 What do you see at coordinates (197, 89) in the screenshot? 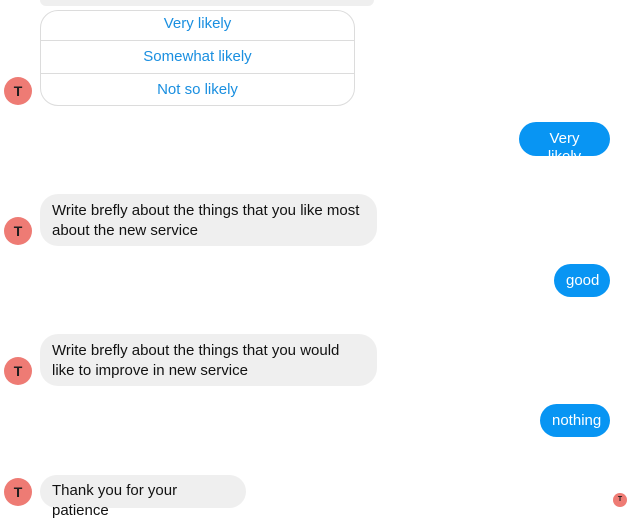
I see `quick-reply-not-so-likely: Not so likely` at bounding box center [197, 89].